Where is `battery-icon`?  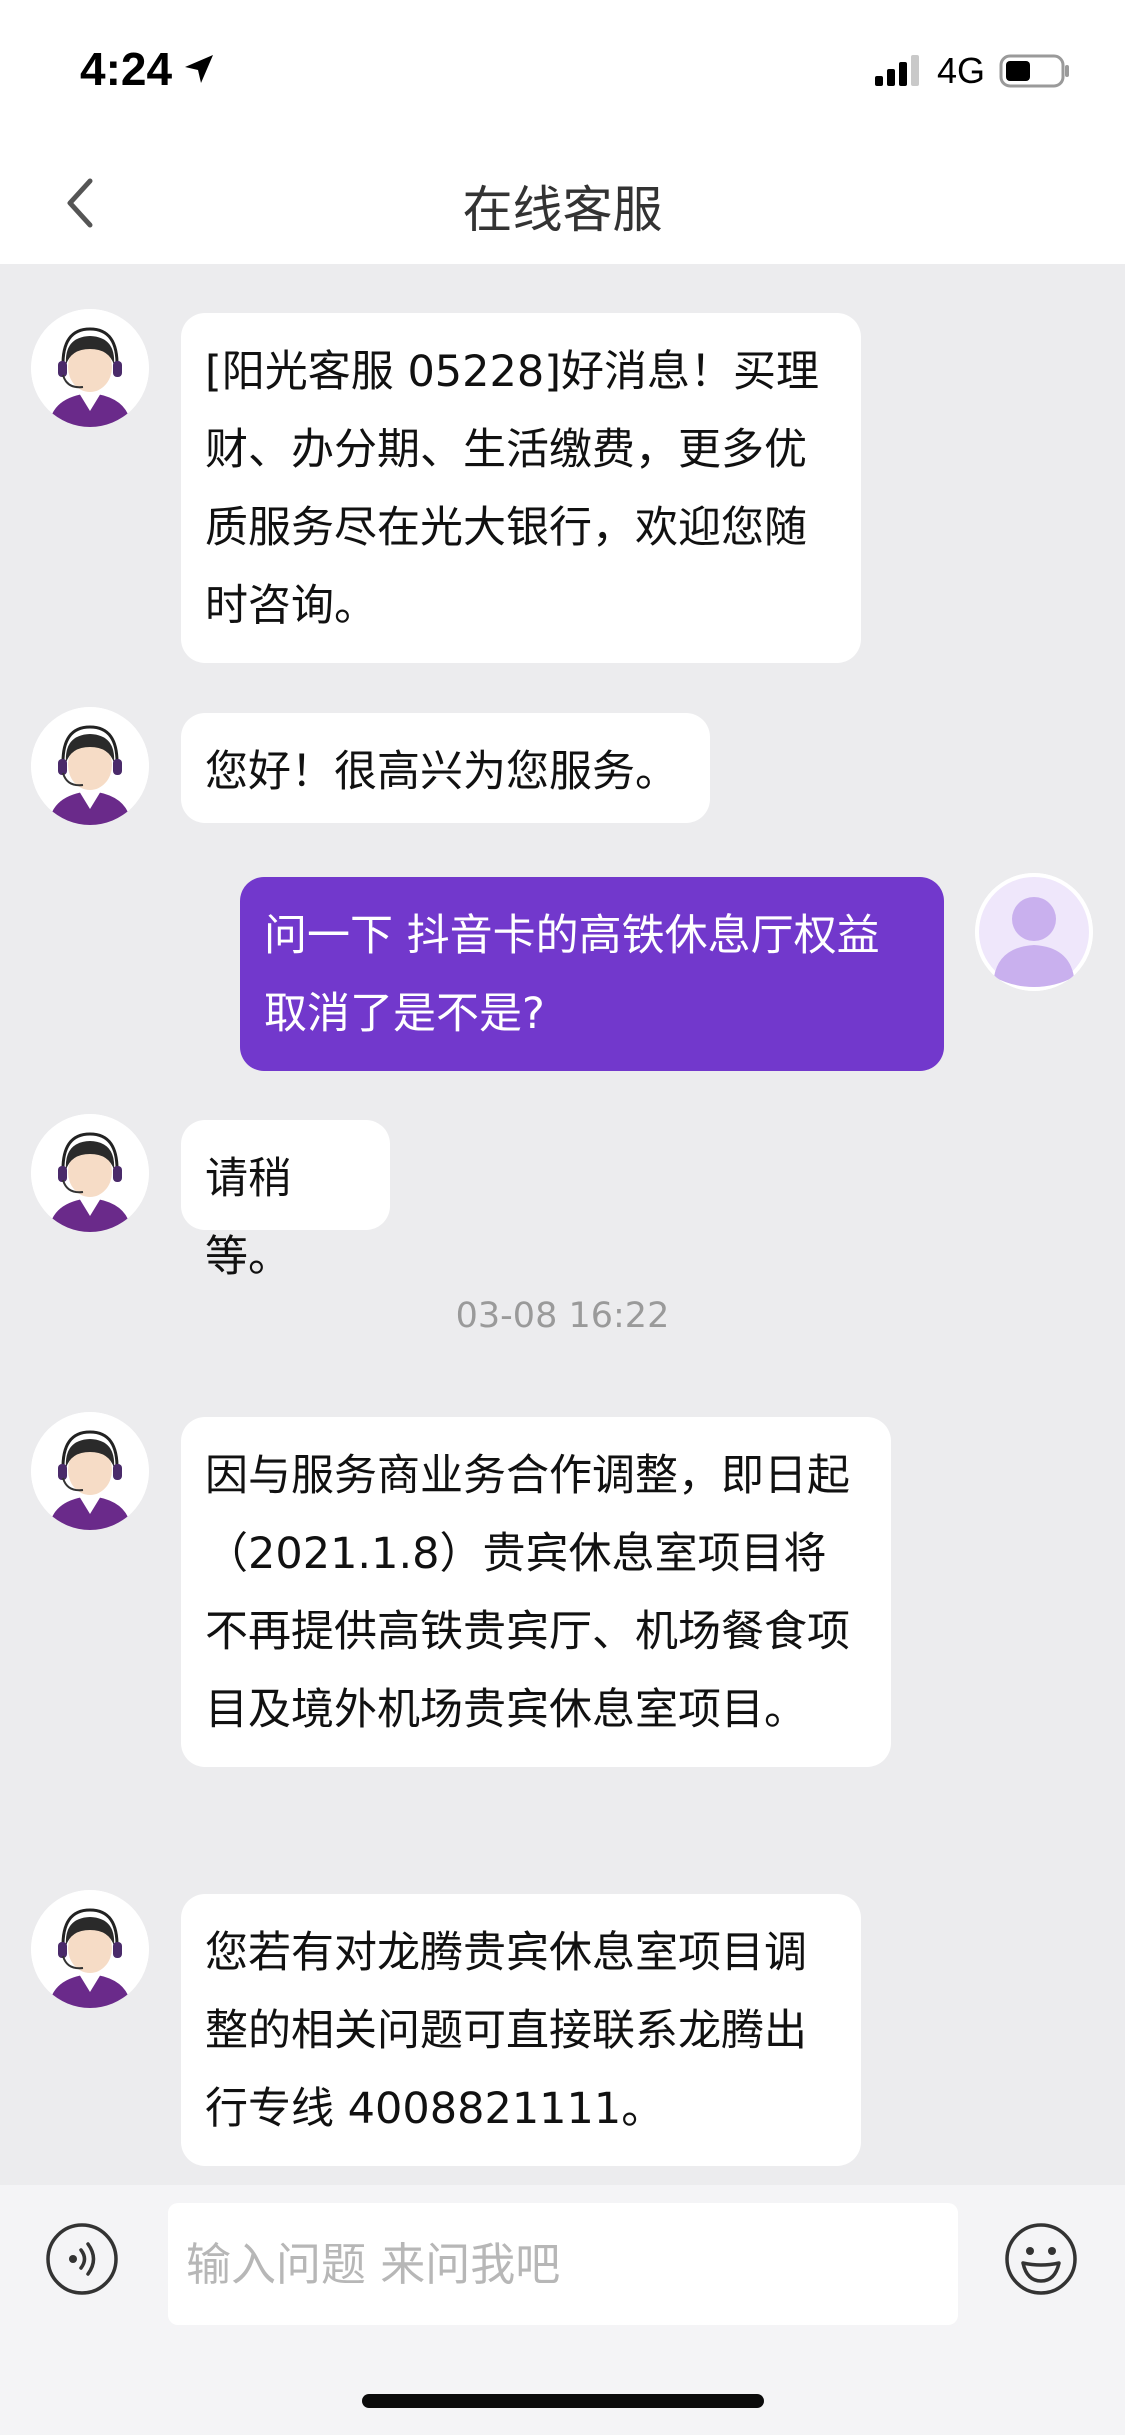 battery-icon is located at coordinates (1034, 71).